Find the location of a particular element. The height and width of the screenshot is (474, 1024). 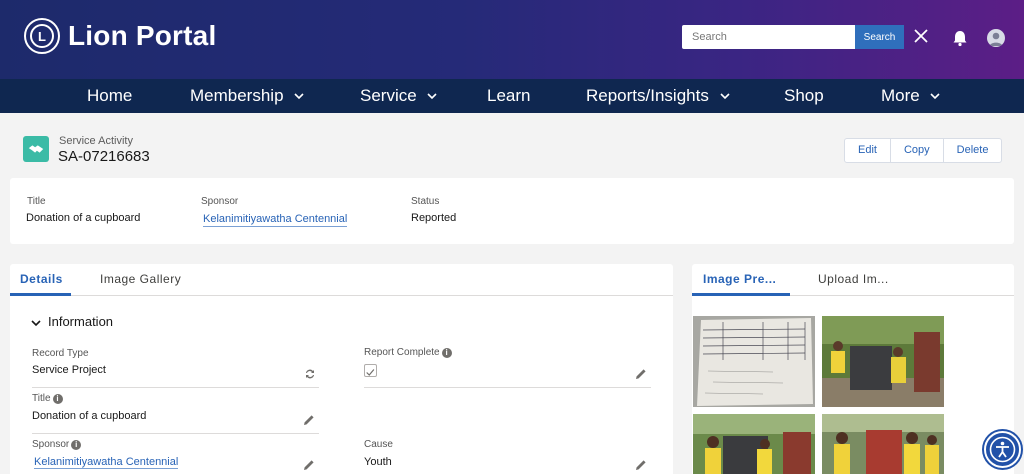

nav-item-learn: Learn is located at coordinates (508, 96).